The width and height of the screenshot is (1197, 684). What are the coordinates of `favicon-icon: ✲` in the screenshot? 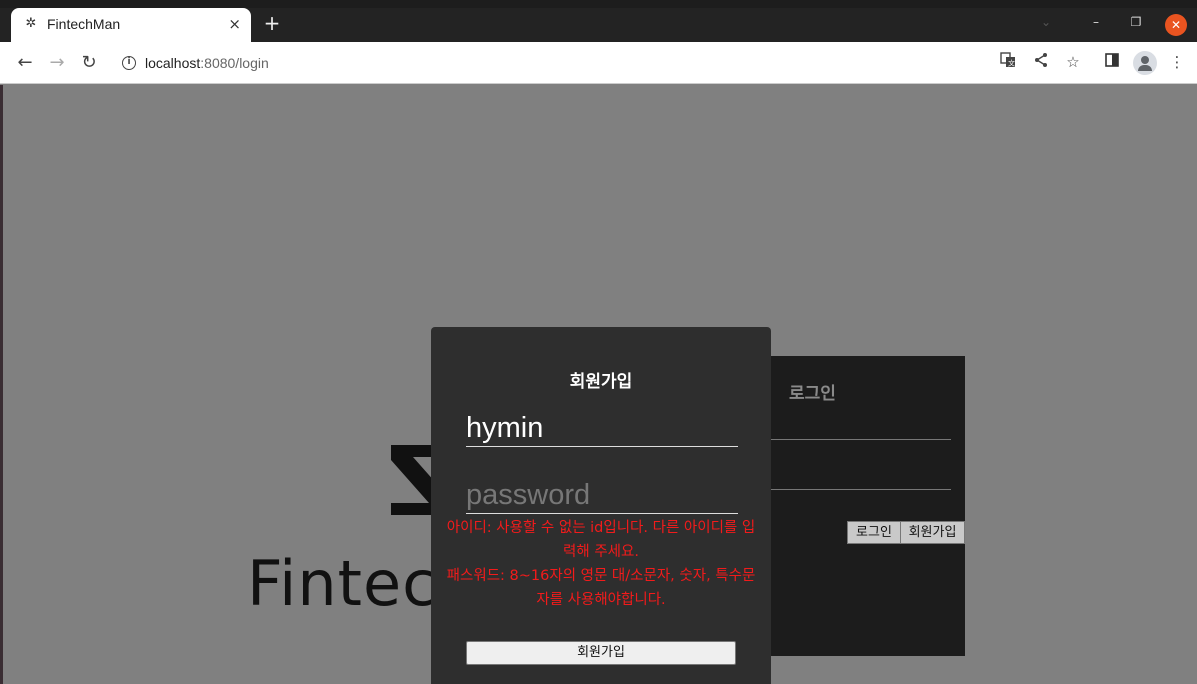 It's located at (31, 23).